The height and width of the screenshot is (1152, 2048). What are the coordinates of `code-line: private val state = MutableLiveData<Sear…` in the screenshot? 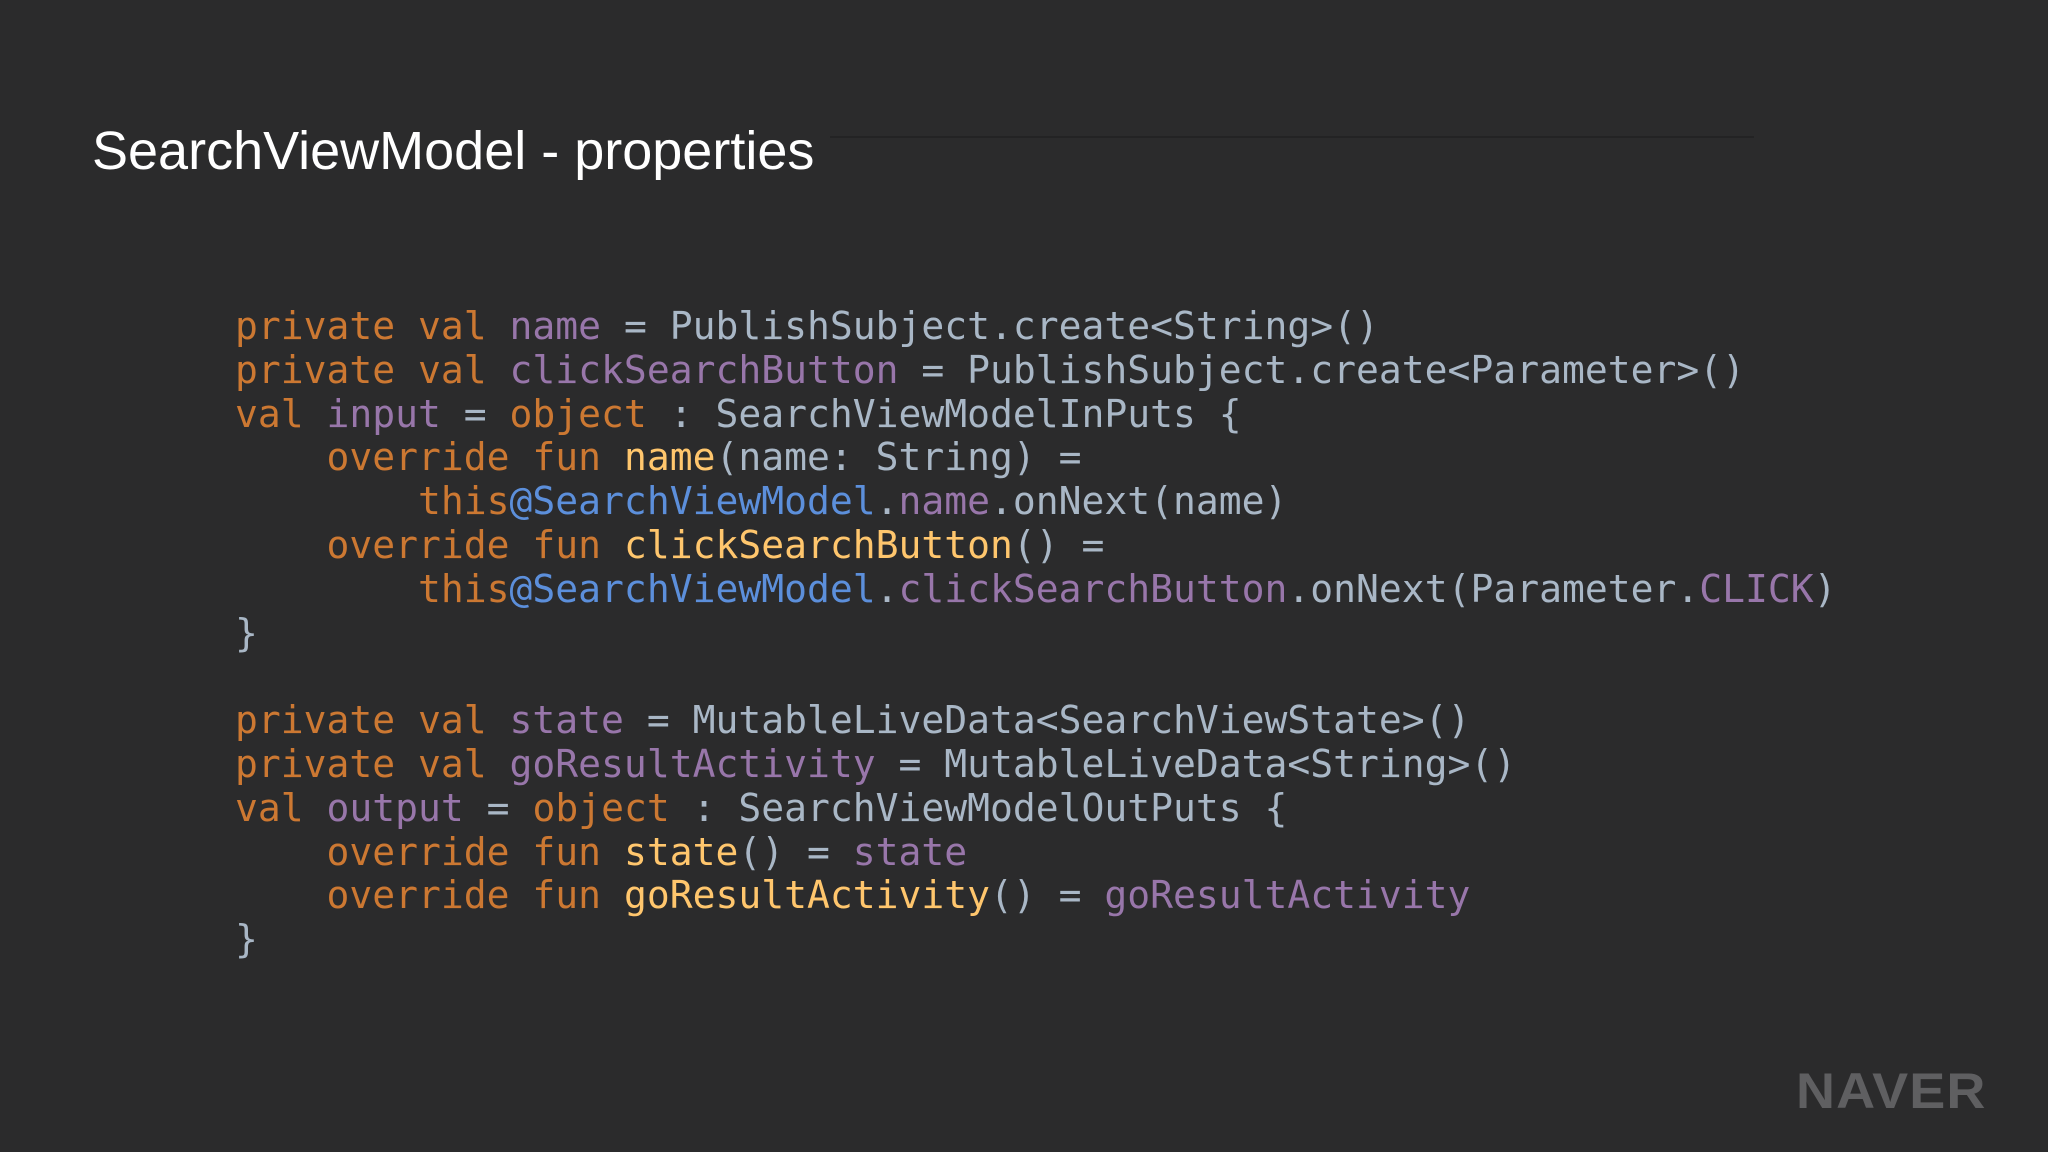 It's located at (1036, 720).